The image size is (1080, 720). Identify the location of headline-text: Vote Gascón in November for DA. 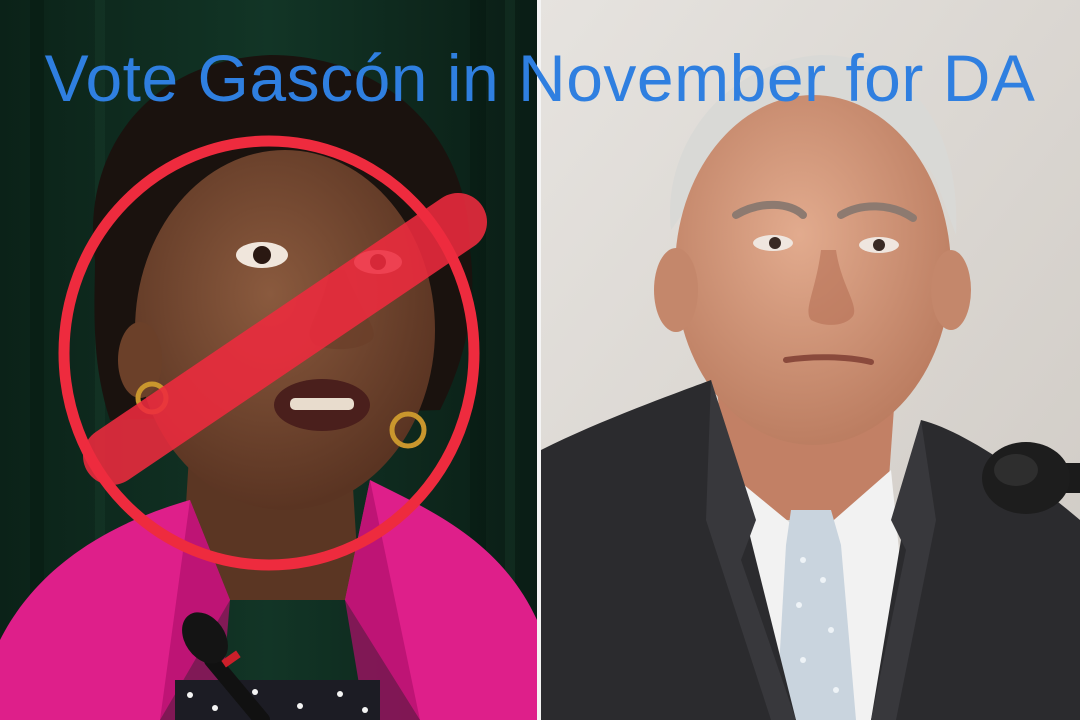
(540, 78).